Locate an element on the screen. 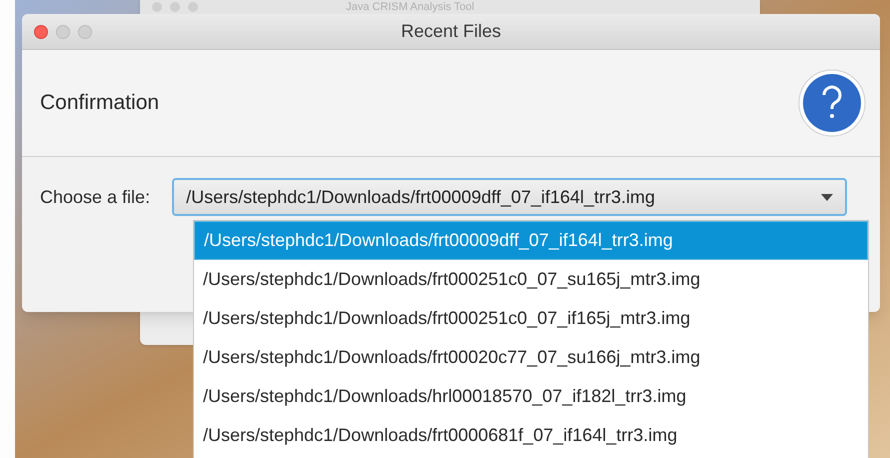 The width and height of the screenshot is (890, 458). minimize-icon is located at coordinates (63, 32).